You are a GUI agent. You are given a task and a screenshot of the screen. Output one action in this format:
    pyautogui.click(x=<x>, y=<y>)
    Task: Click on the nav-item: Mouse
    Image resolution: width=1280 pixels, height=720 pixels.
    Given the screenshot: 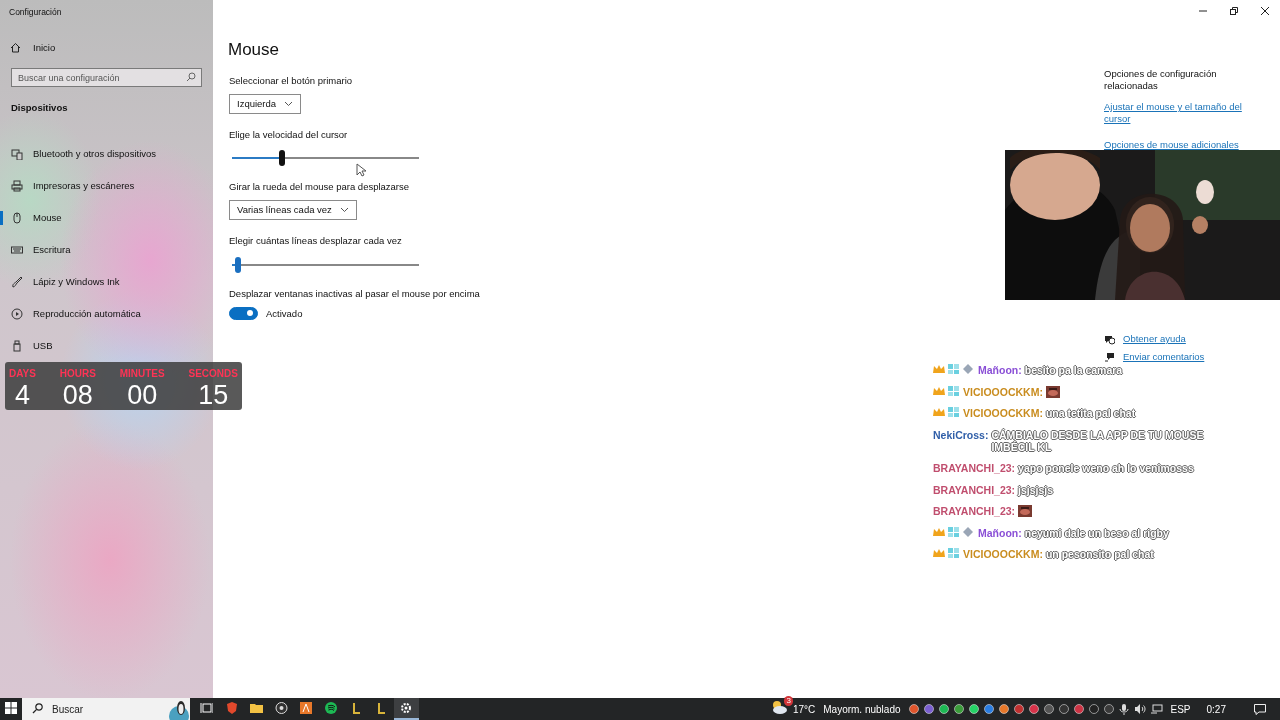 What is the action you would take?
    pyautogui.click(x=106, y=218)
    